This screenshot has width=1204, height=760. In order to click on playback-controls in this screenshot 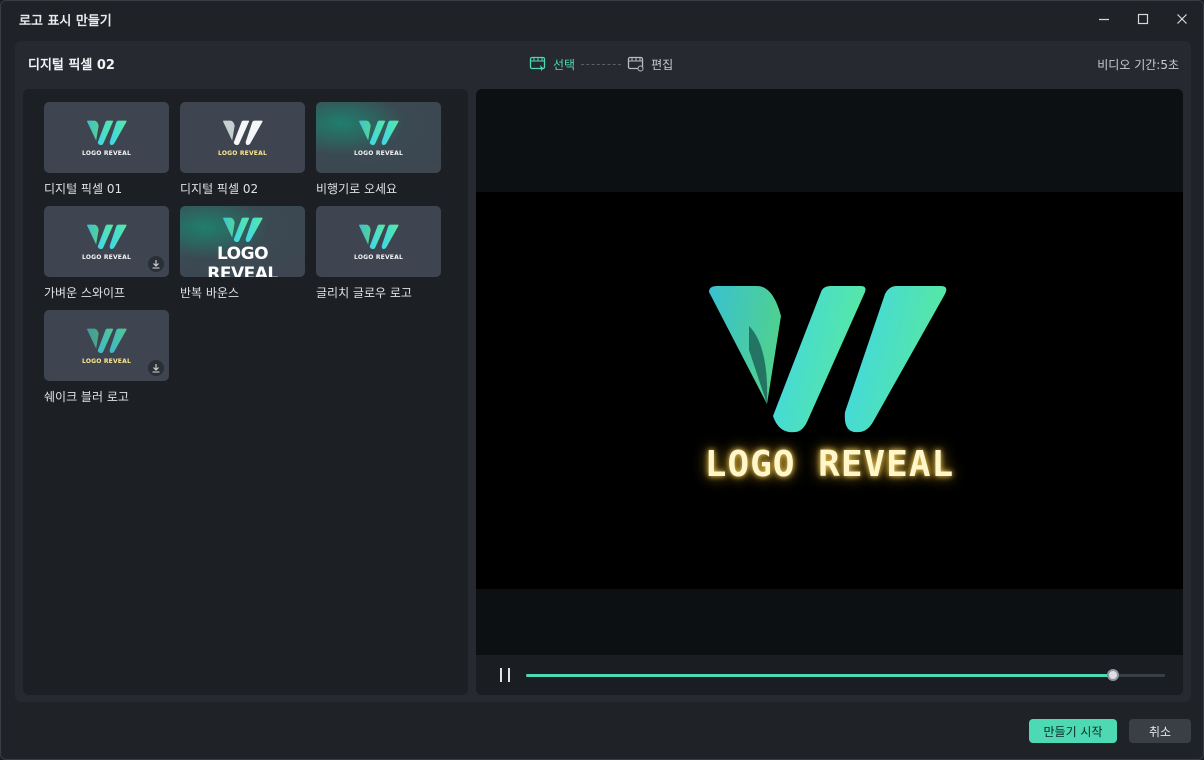, I will do `click(829, 675)`.